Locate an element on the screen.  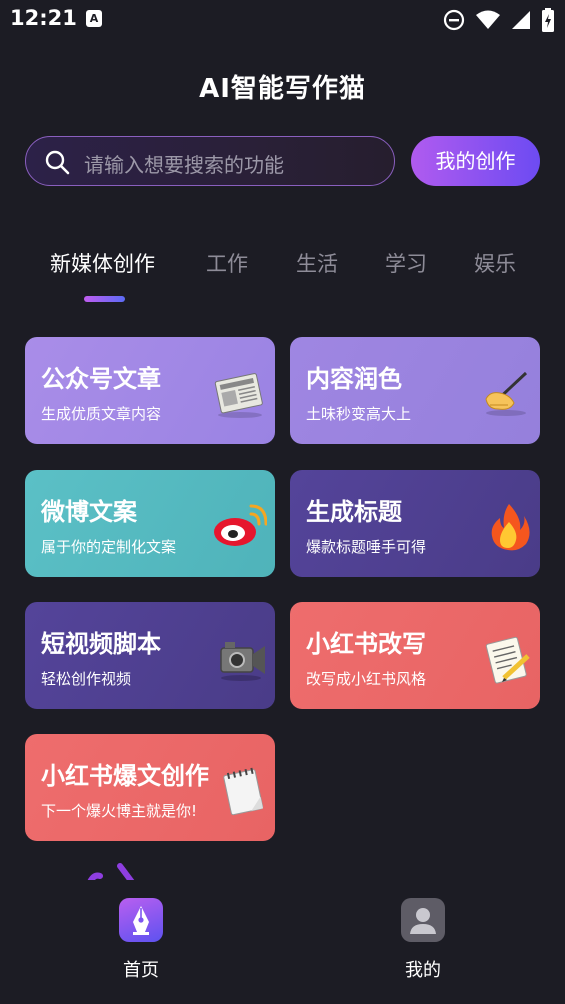
app-title: AI智能写作猫 is located at coordinates (282, 89).